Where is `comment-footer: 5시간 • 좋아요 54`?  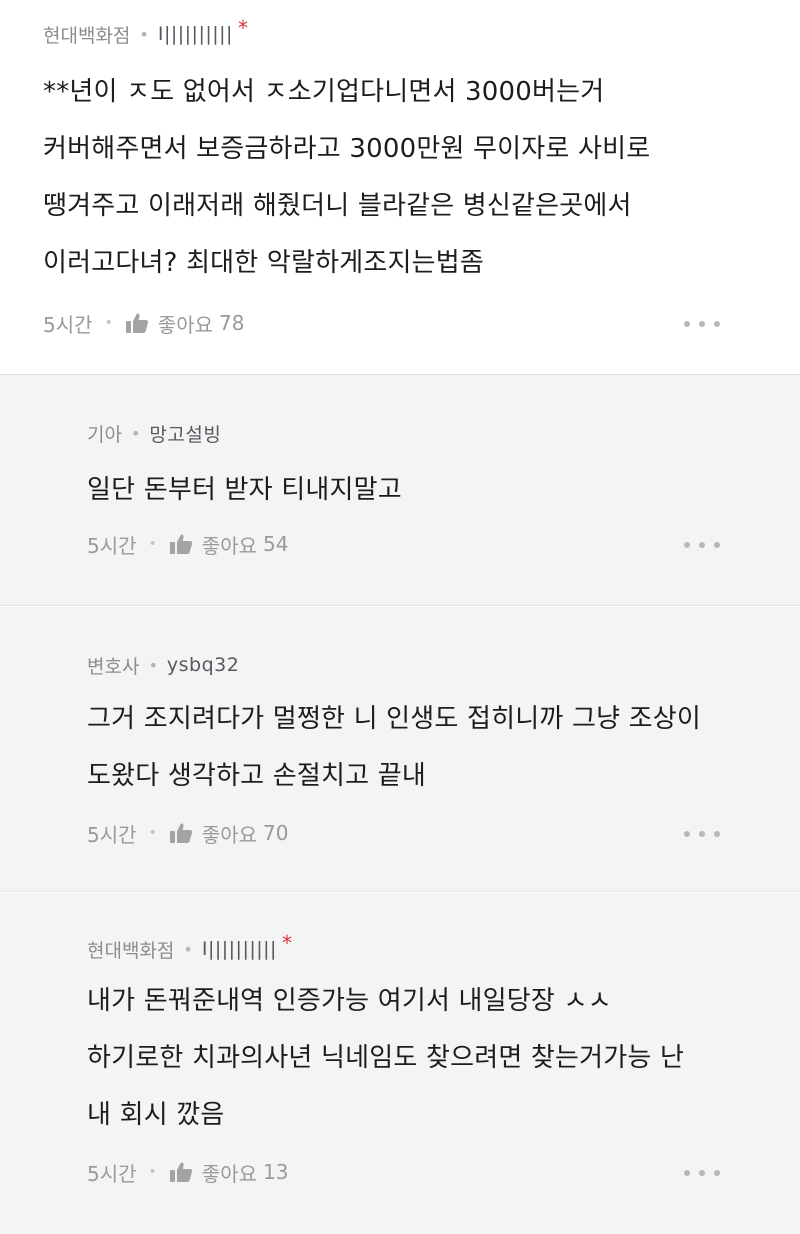
comment-footer: 5시간 • 좋아요 54 is located at coordinates (423, 544).